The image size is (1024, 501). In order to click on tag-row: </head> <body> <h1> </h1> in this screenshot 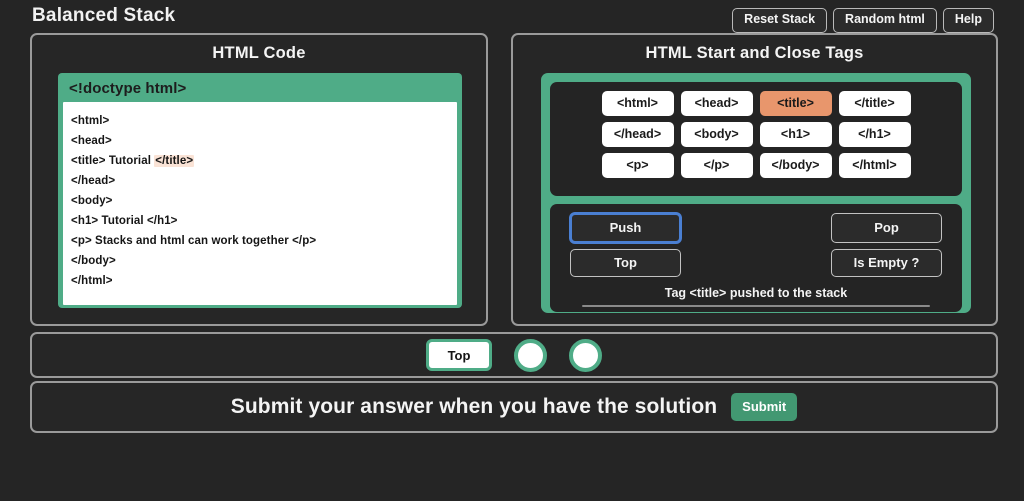, I will do `click(756, 134)`.